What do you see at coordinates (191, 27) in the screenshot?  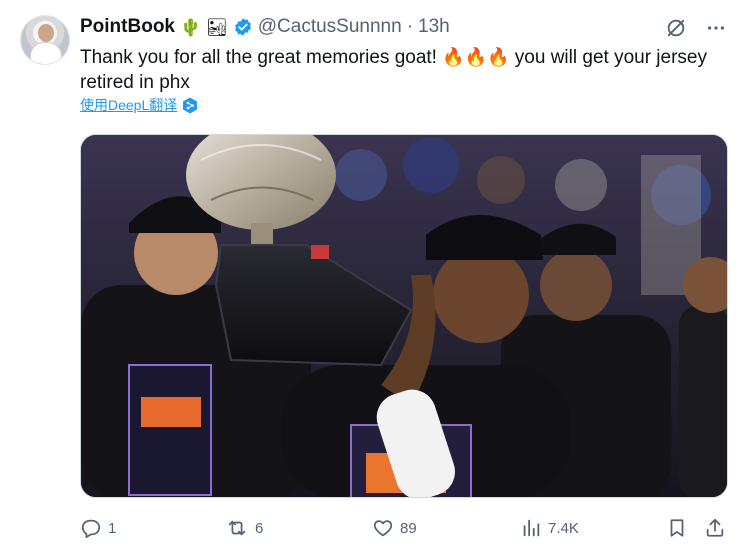 I see `cactus-emoji: 🌵` at bounding box center [191, 27].